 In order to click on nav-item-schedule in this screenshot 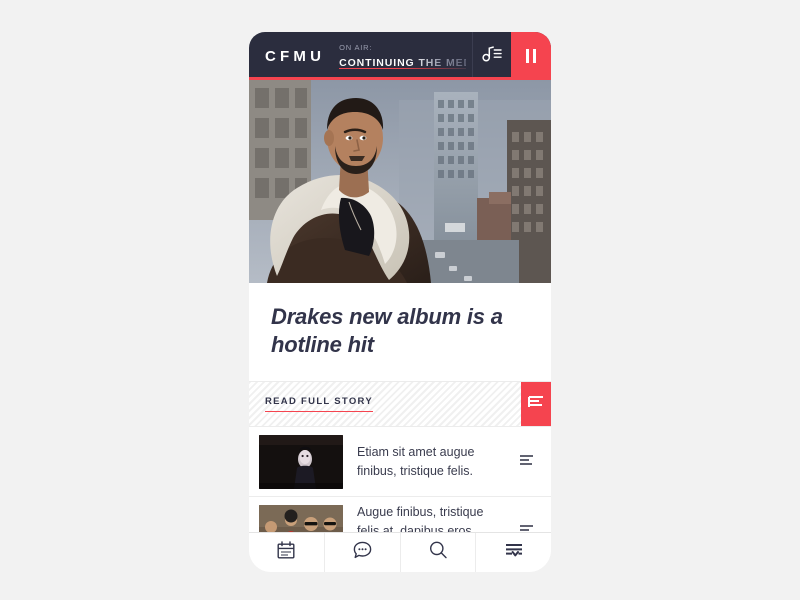, I will do `click(287, 552)`.